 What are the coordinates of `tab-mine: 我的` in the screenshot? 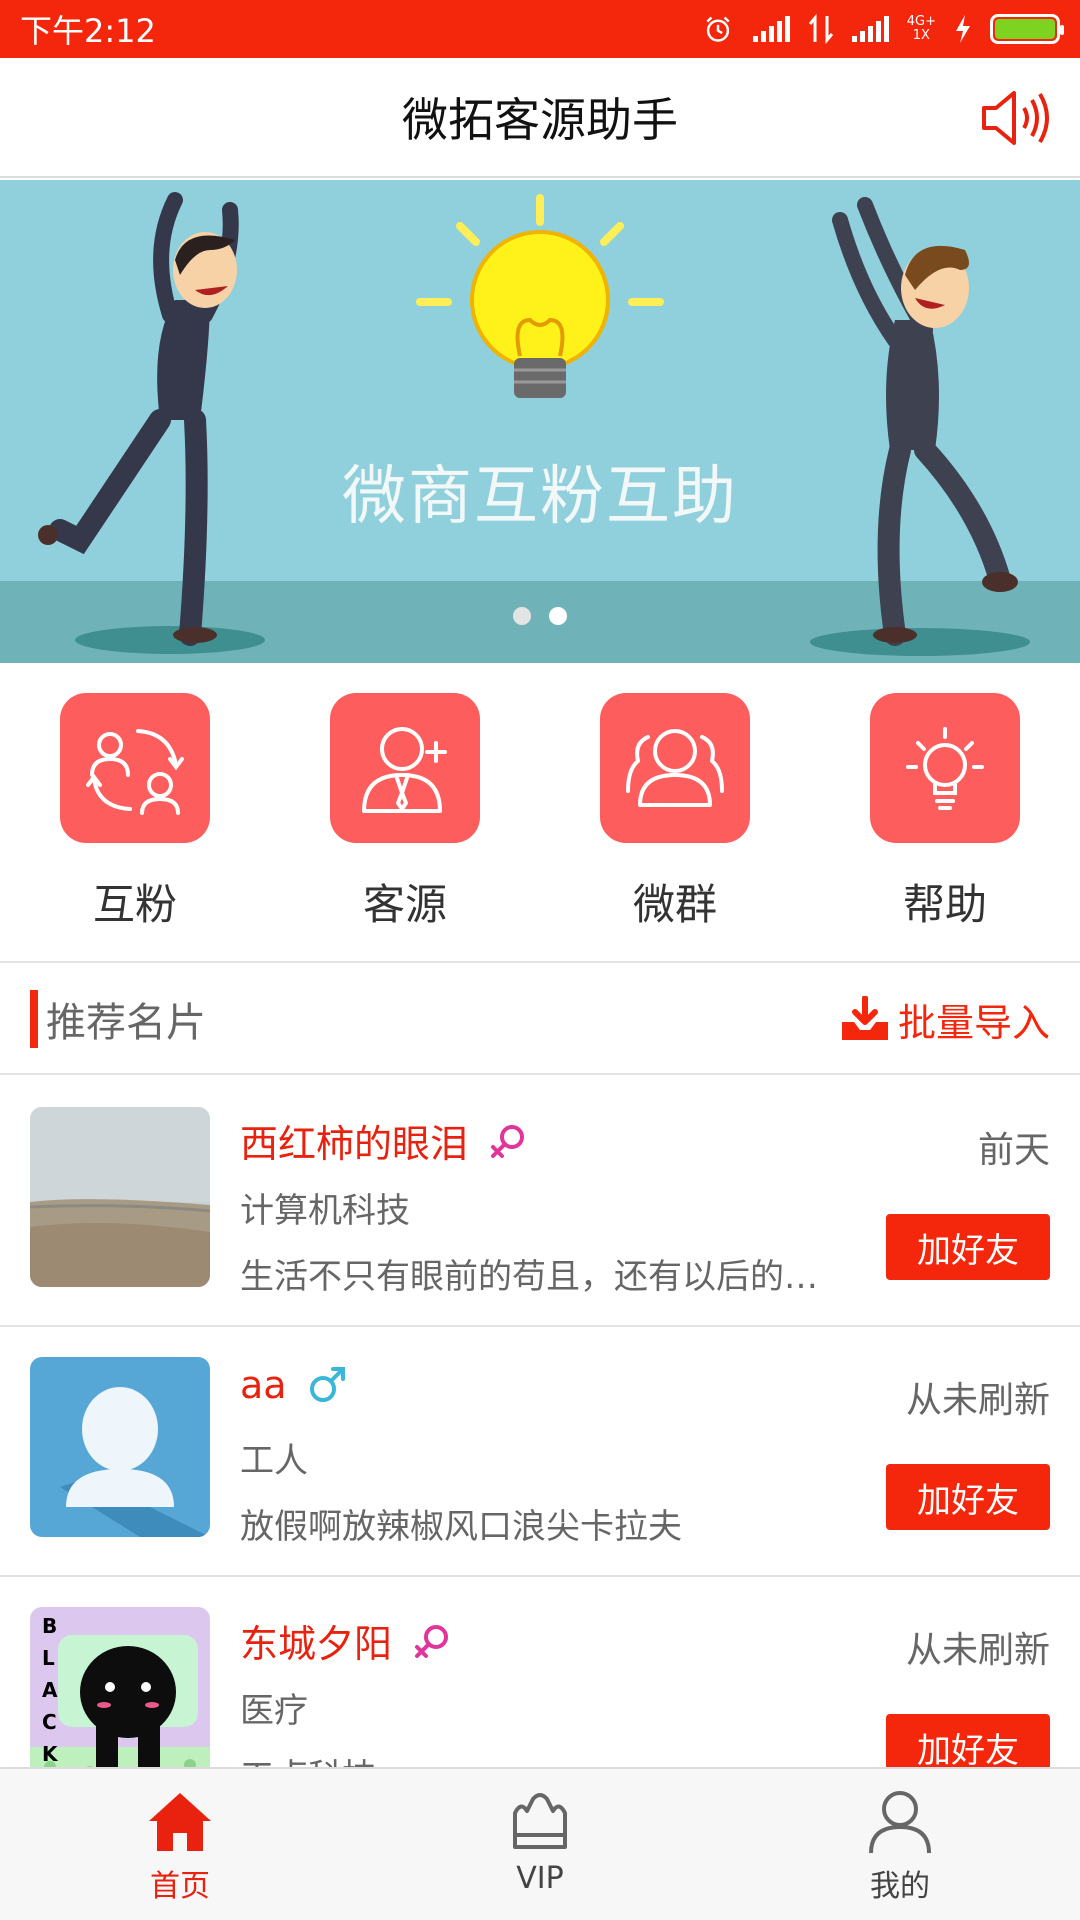 It's located at (900, 1844).